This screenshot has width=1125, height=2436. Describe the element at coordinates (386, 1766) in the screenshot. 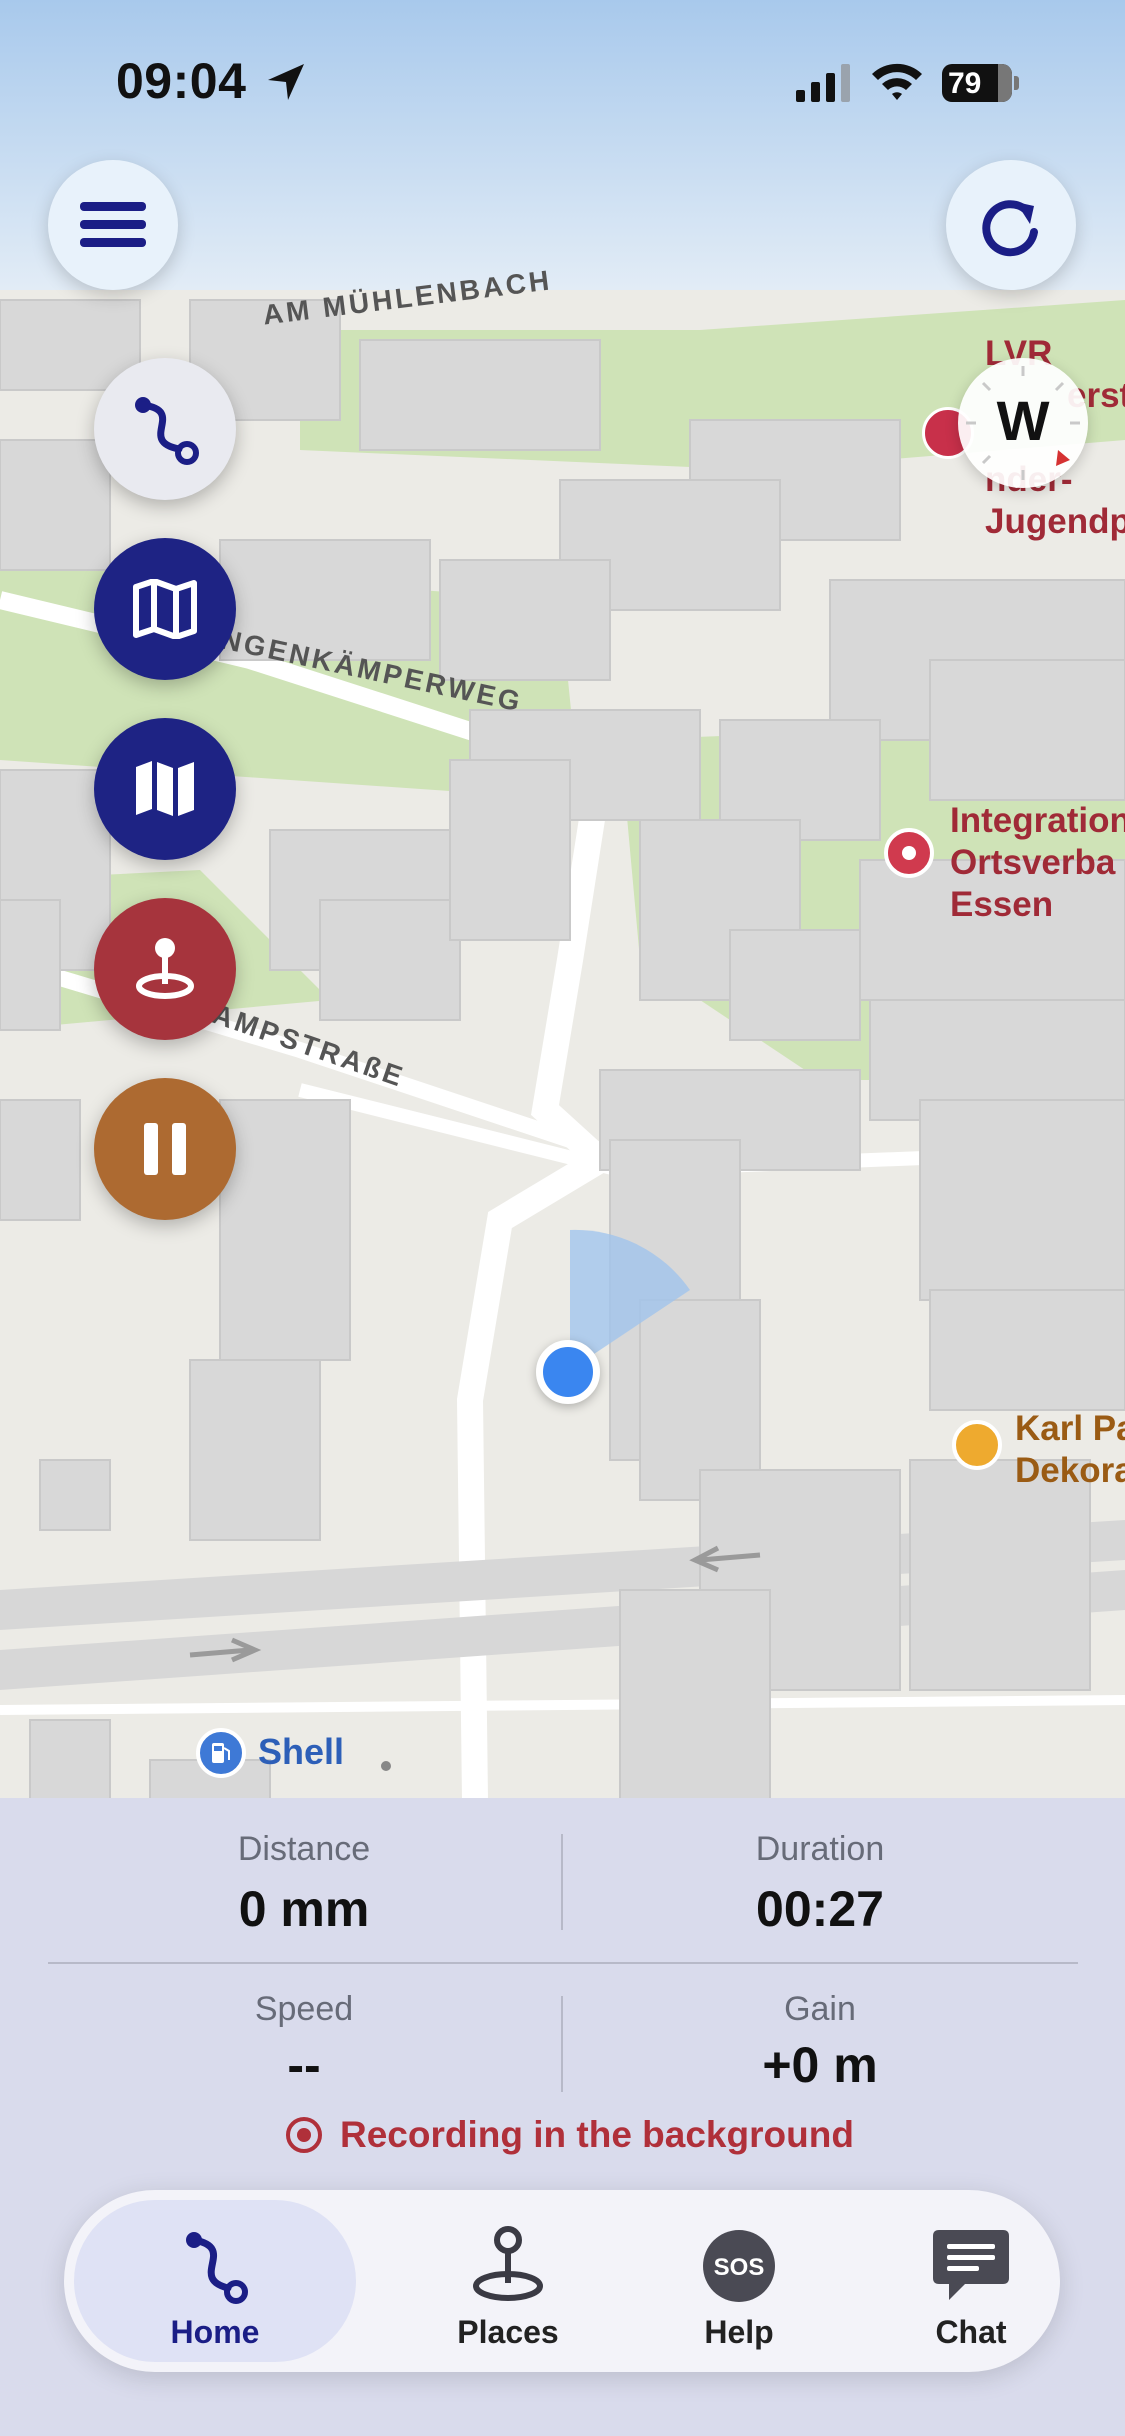

I see `map-dot` at that location.